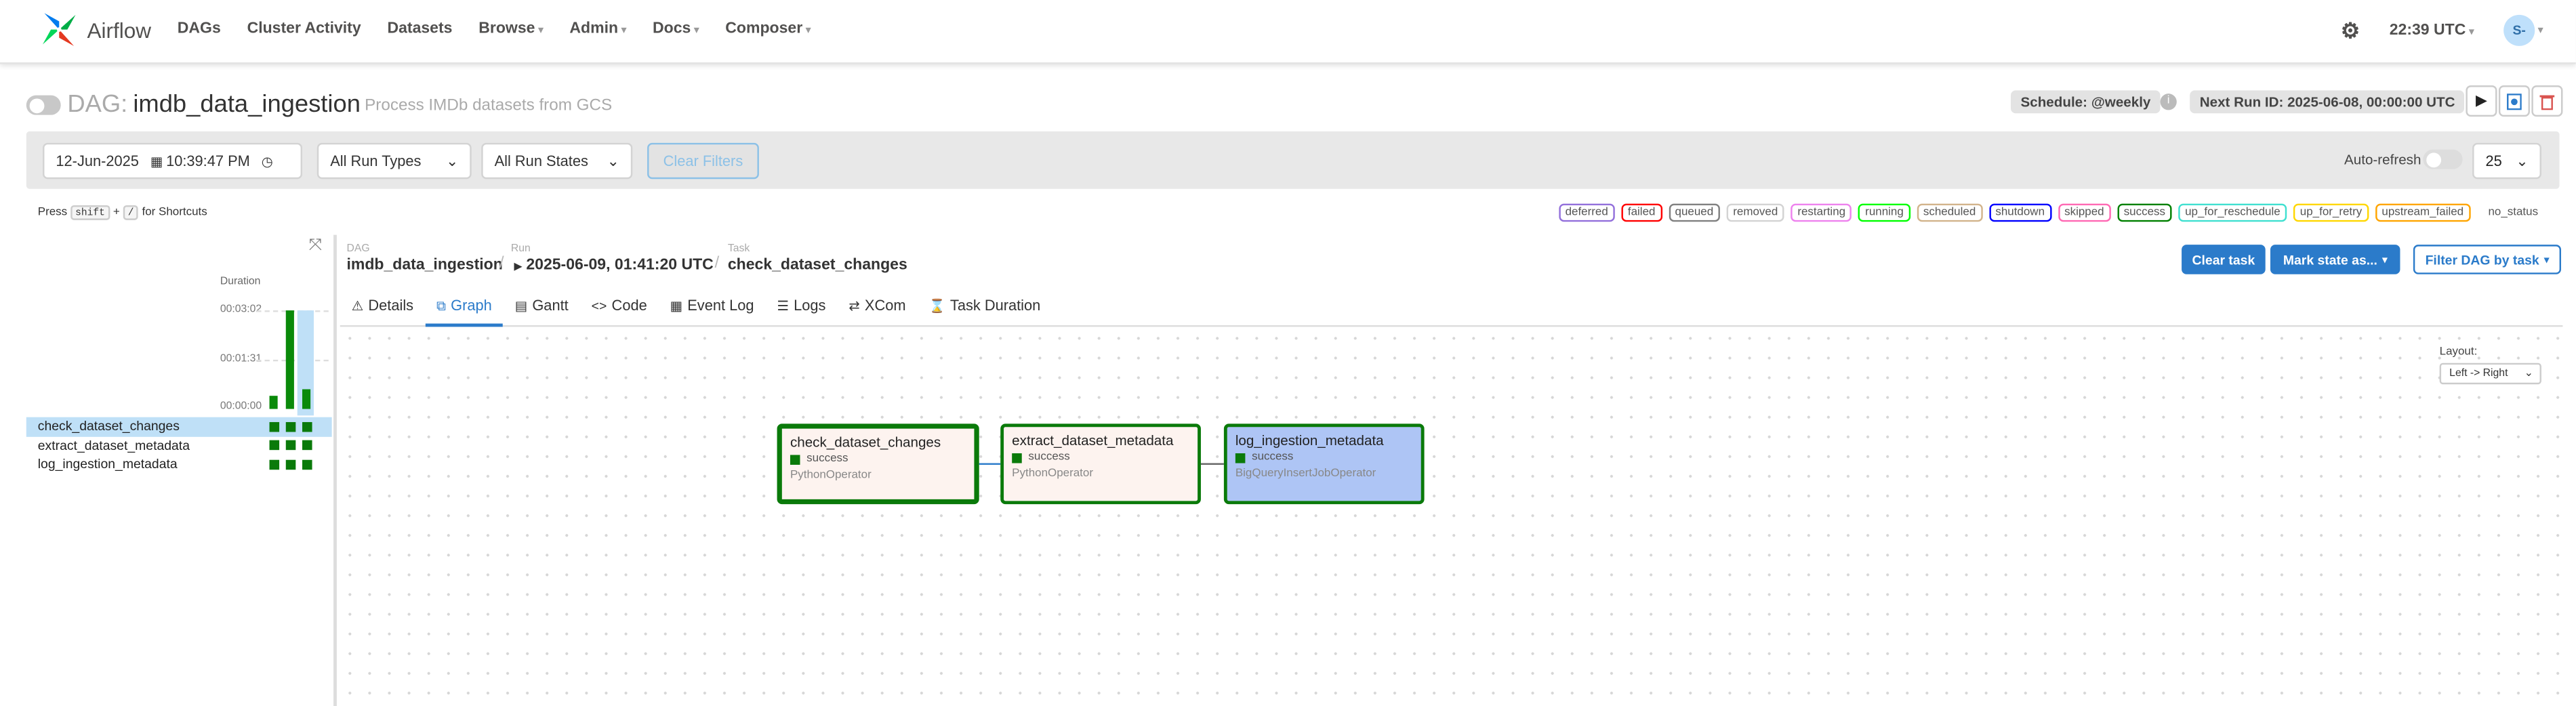  Describe the element at coordinates (2233, 213) in the screenshot. I see `legend-up-for-reschedule: up_for_reschedule` at that location.